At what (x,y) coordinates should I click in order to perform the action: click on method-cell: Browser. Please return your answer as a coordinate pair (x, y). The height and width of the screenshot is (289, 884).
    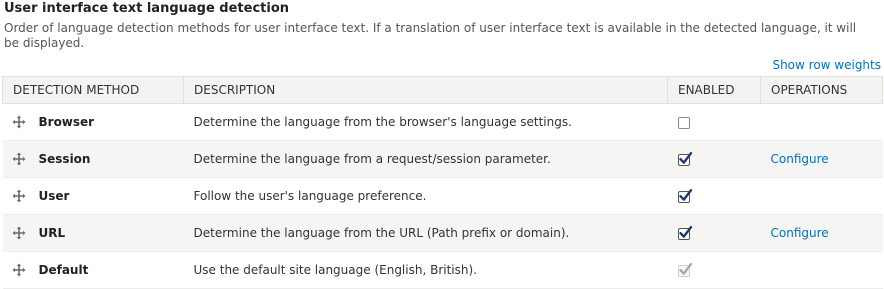
    Looking at the image, I should click on (93, 122).